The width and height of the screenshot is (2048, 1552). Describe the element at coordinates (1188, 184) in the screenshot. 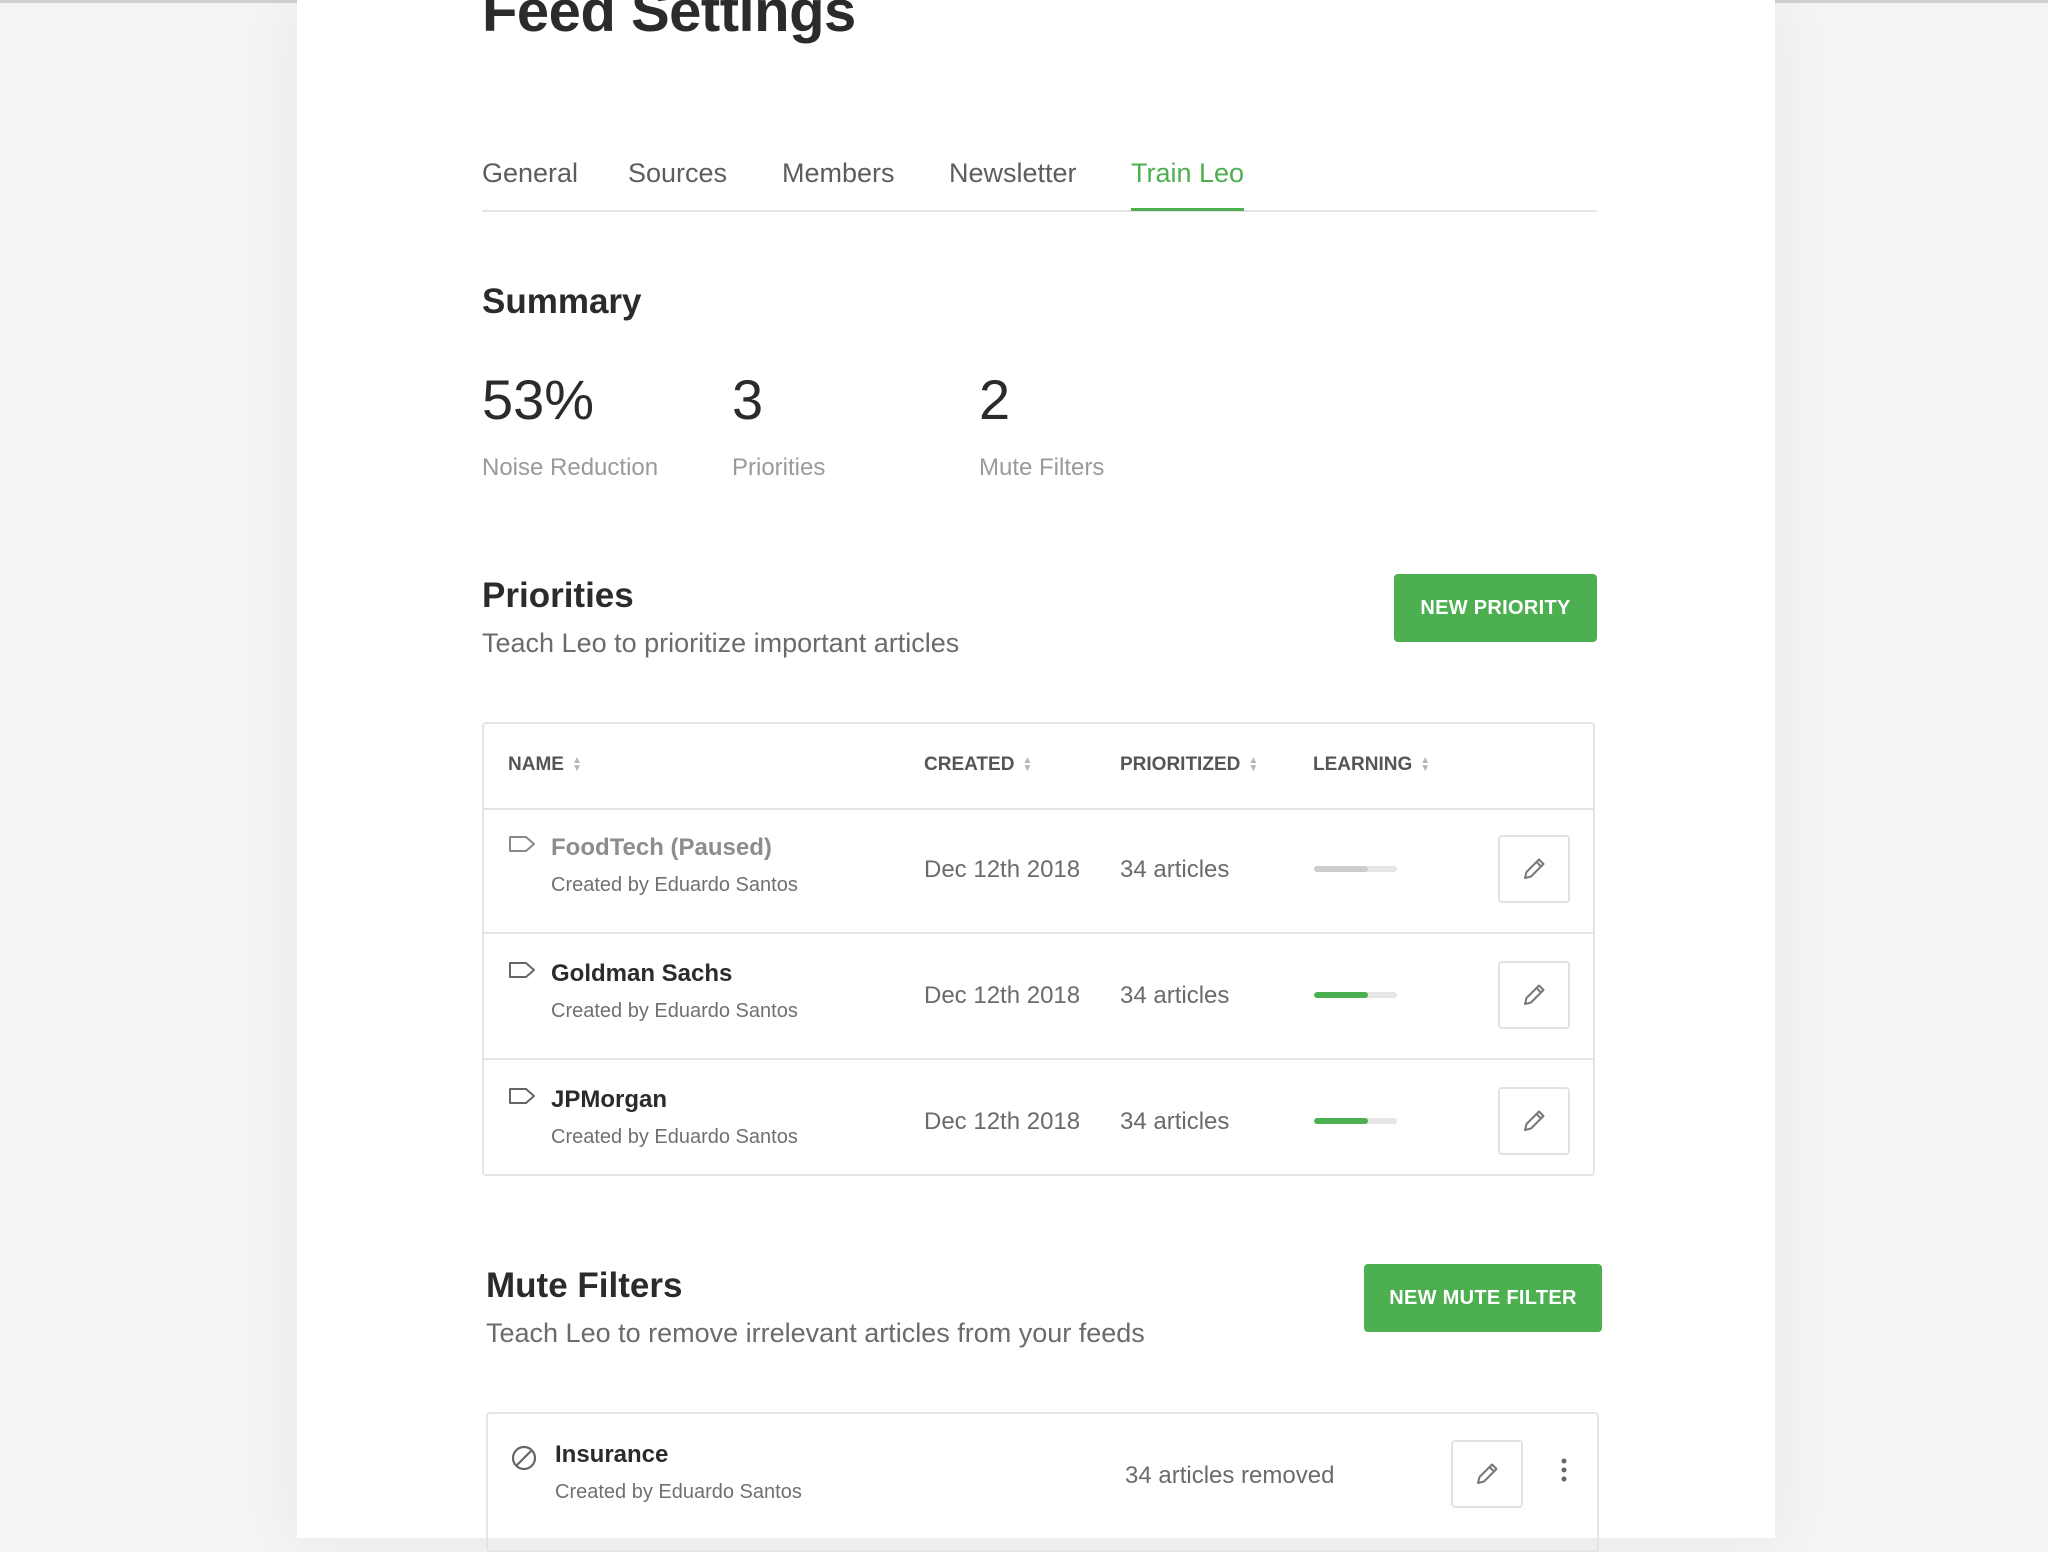

I see `tab-train-leo: Train Leo` at that location.